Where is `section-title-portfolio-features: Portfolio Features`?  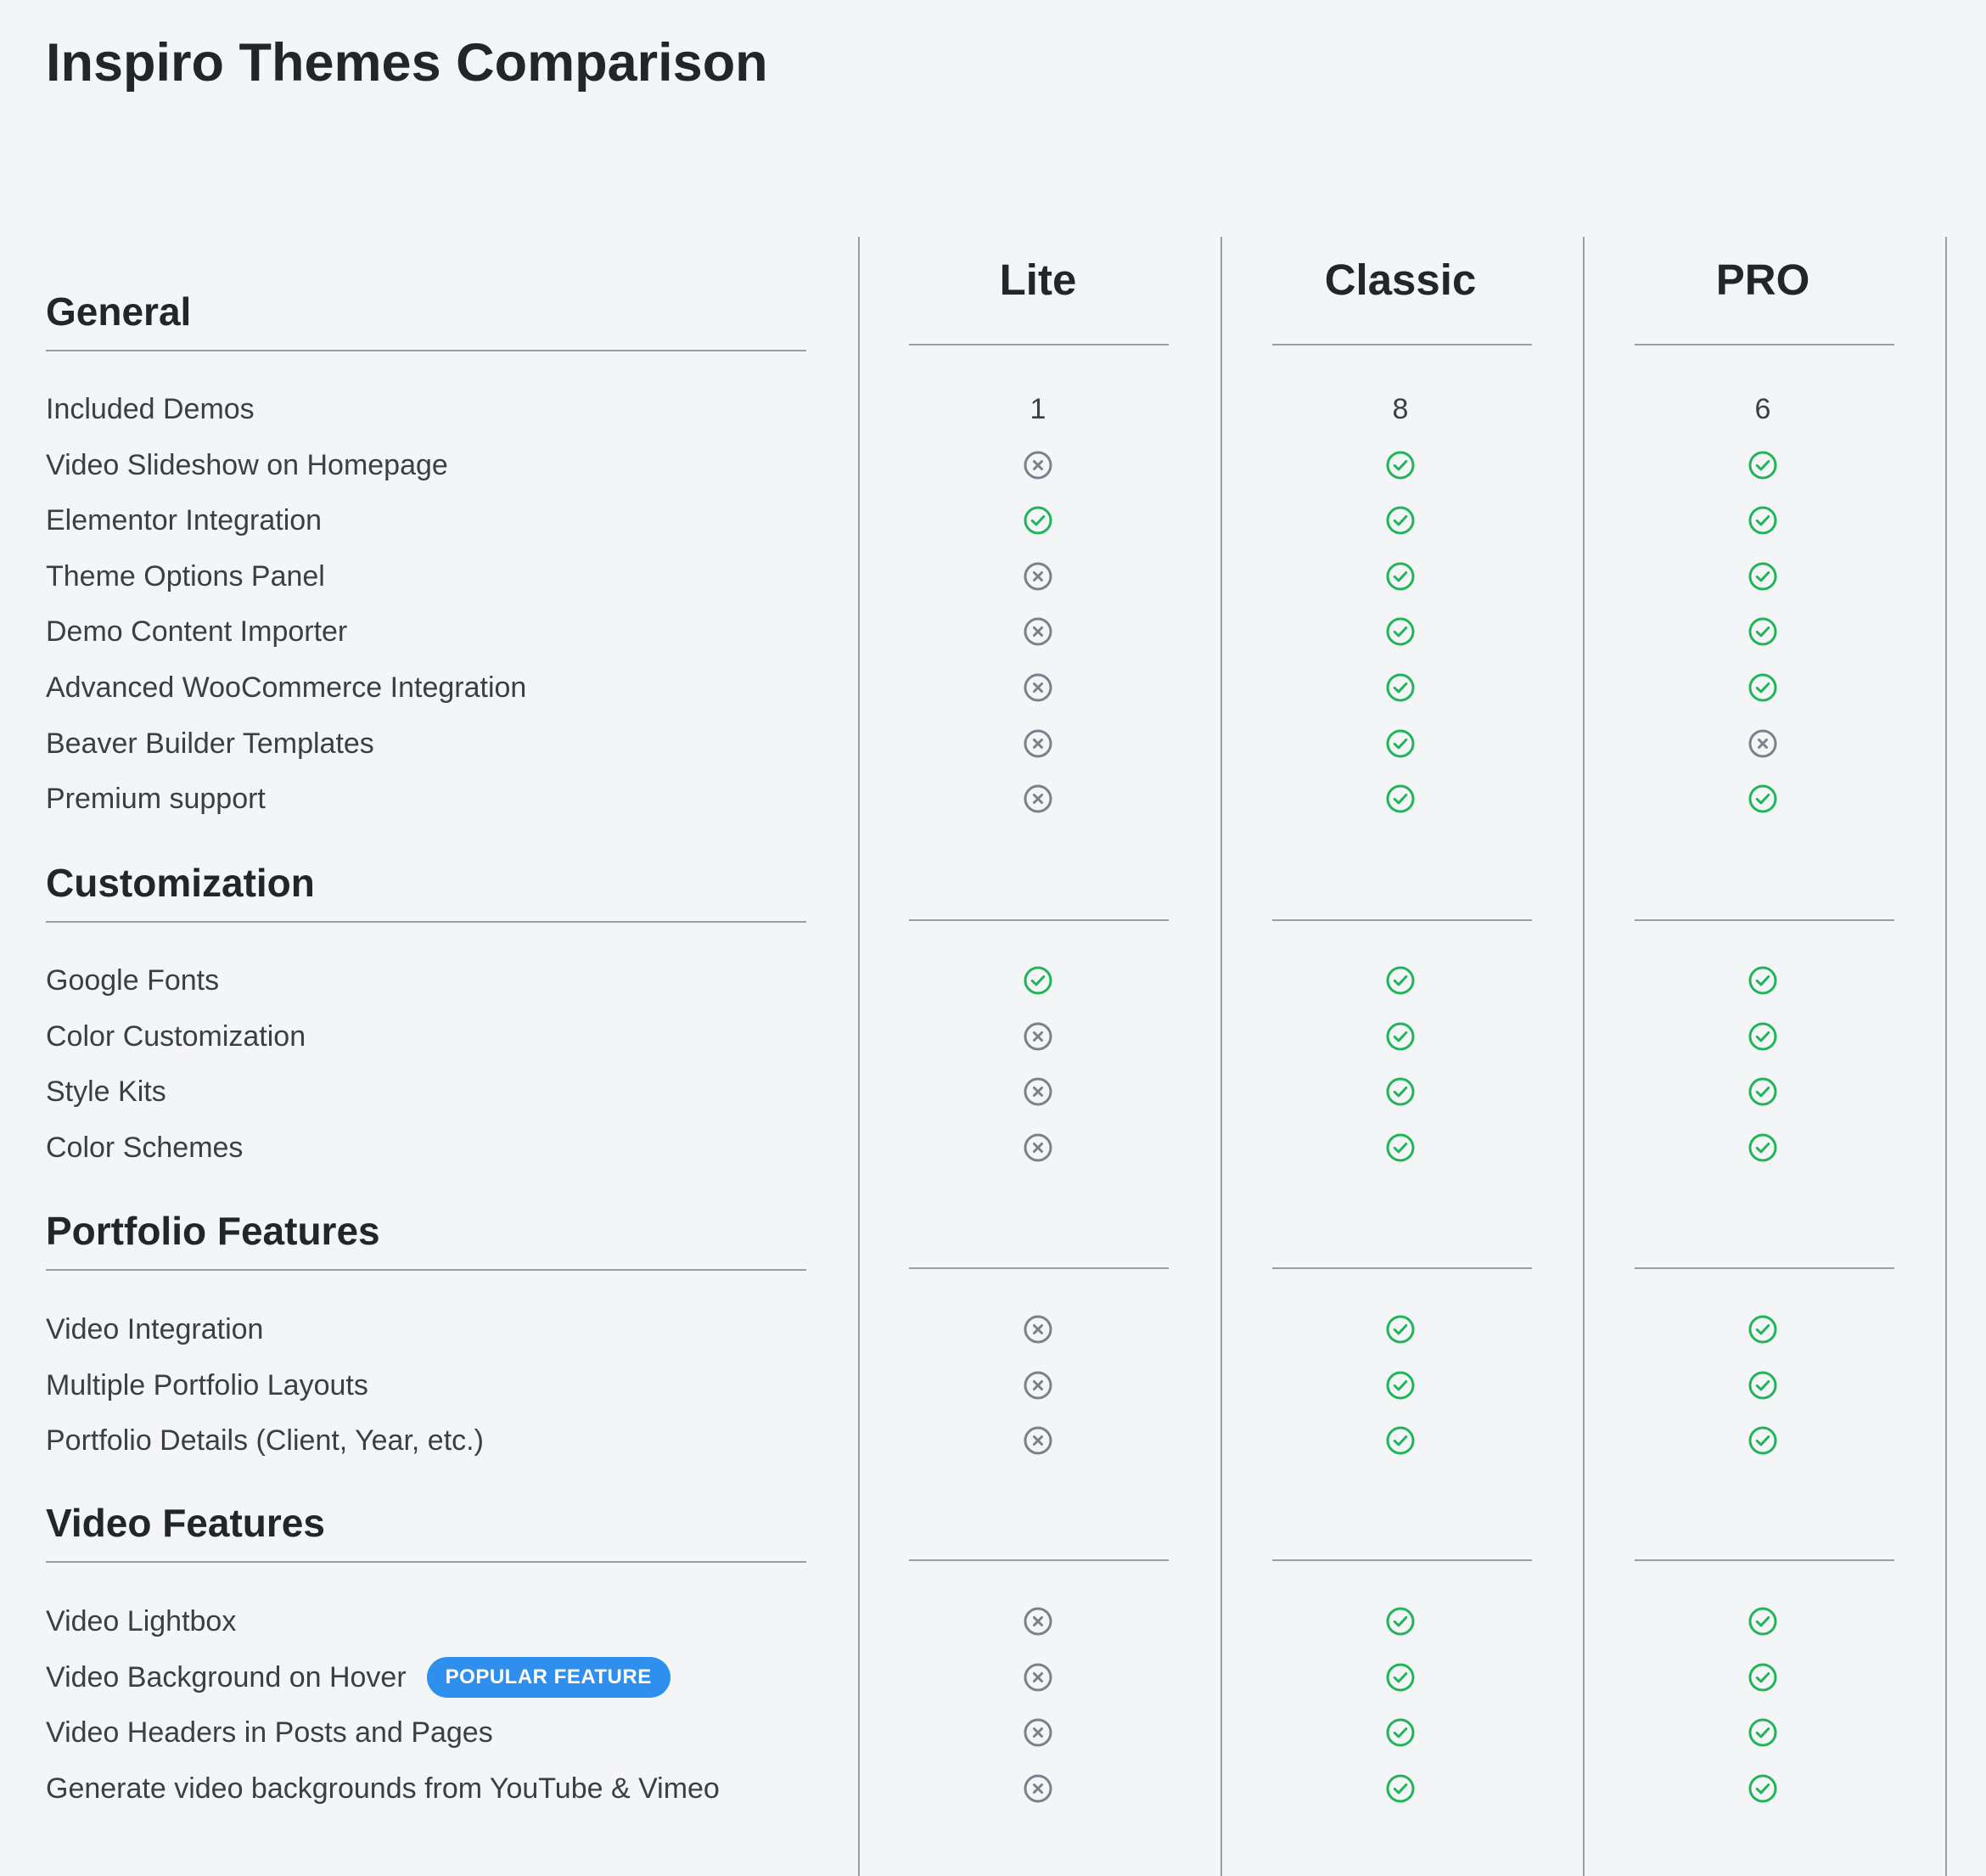 section-title-portfolio-features: Portfolio Features is located at coordinates (213, 1231).